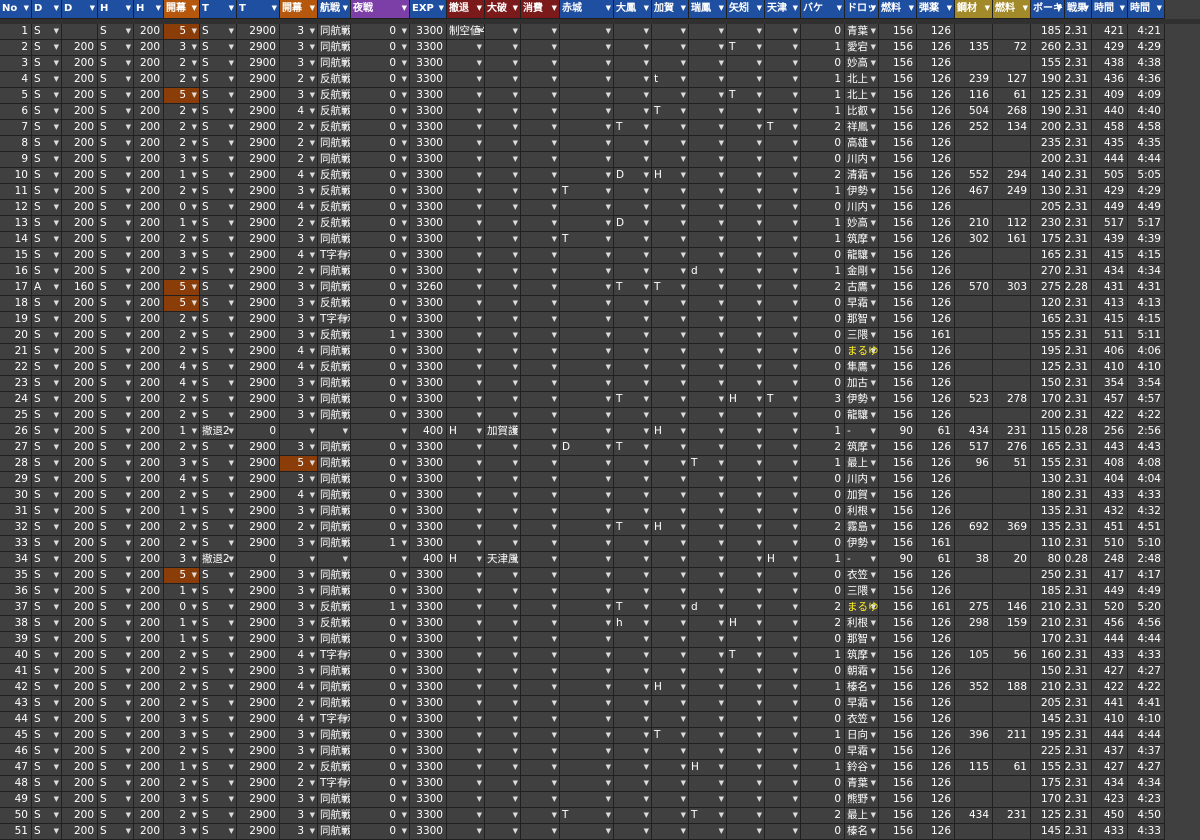 The width and height of the screenshot is (1200, 840). I want to click on table-cell: 150, so click(1048, 384).